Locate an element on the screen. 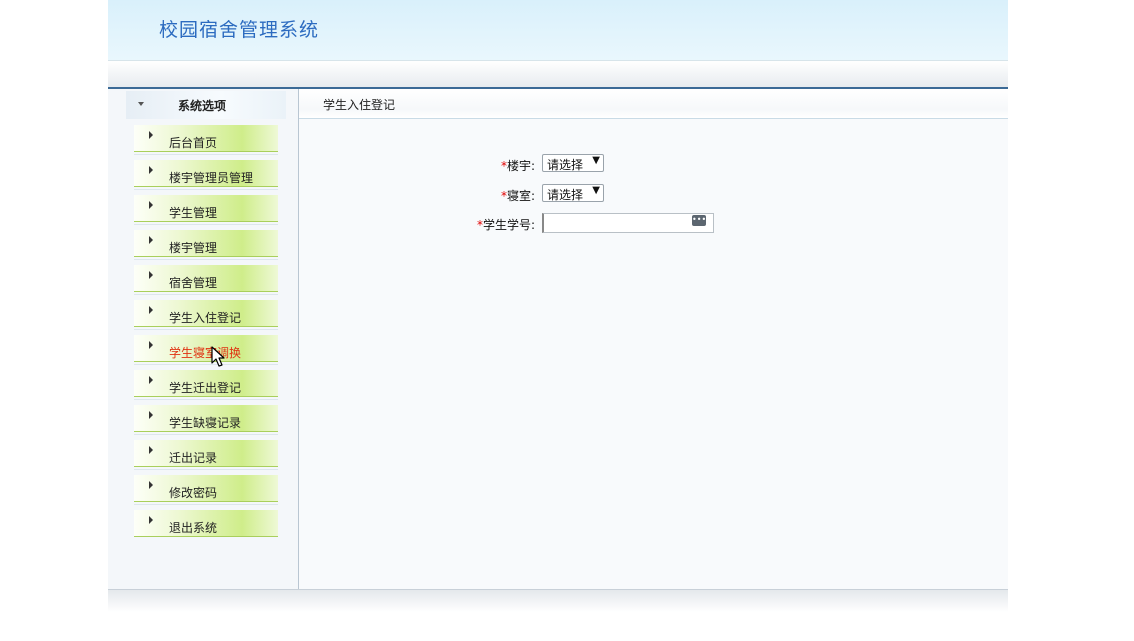  sidebar-item-label: 迁出记录 is located at coordinates (193, 458).